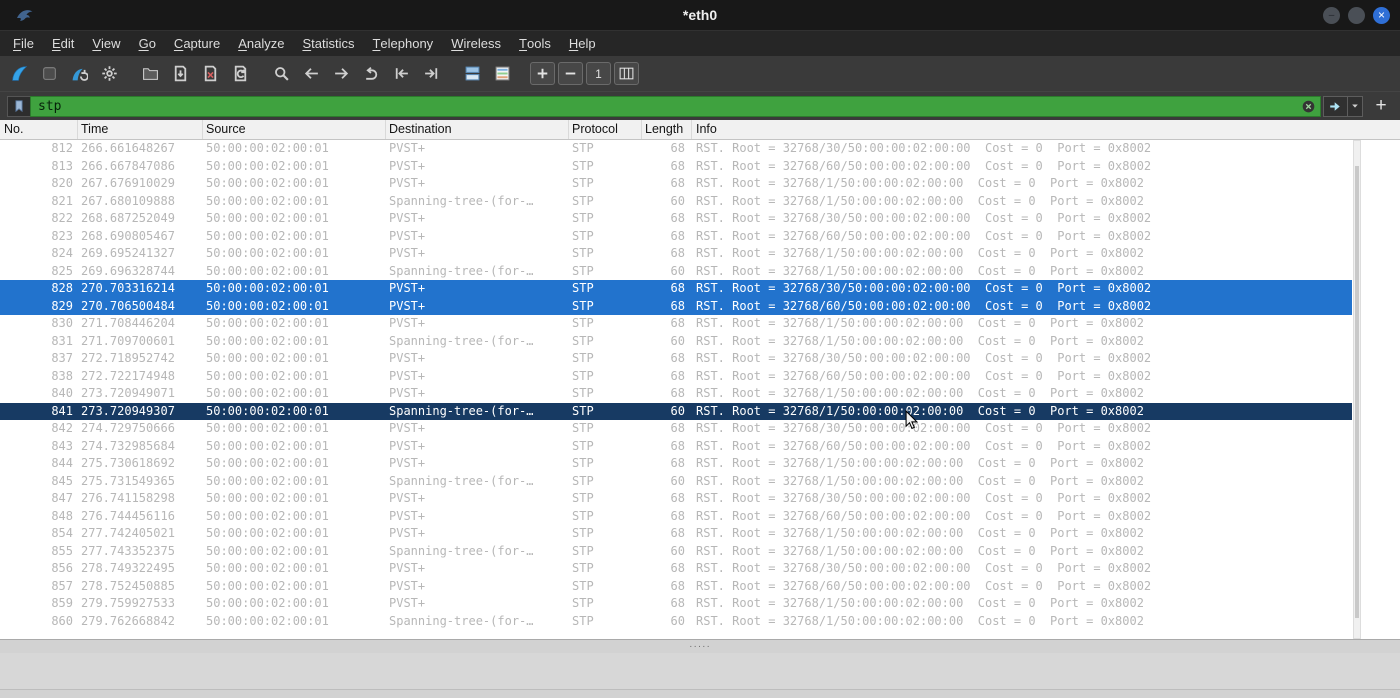 Image resolution: width=1400 pixels, height=698 pixels. What do you see at coordinates (63, 43) in the screenshot?
I see `menu-edit: Edit` at bounding box center [63, 43].